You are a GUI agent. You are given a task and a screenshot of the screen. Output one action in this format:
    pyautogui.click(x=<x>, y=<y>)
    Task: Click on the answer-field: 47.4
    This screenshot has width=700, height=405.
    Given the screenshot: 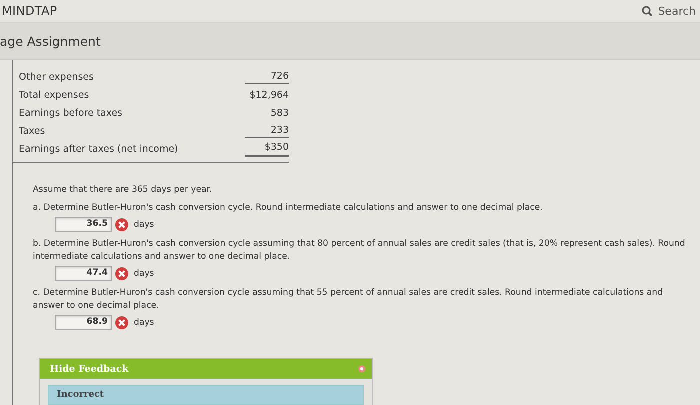 What is the action you would take?
    pyautogui.click(x=83, y=274)
    